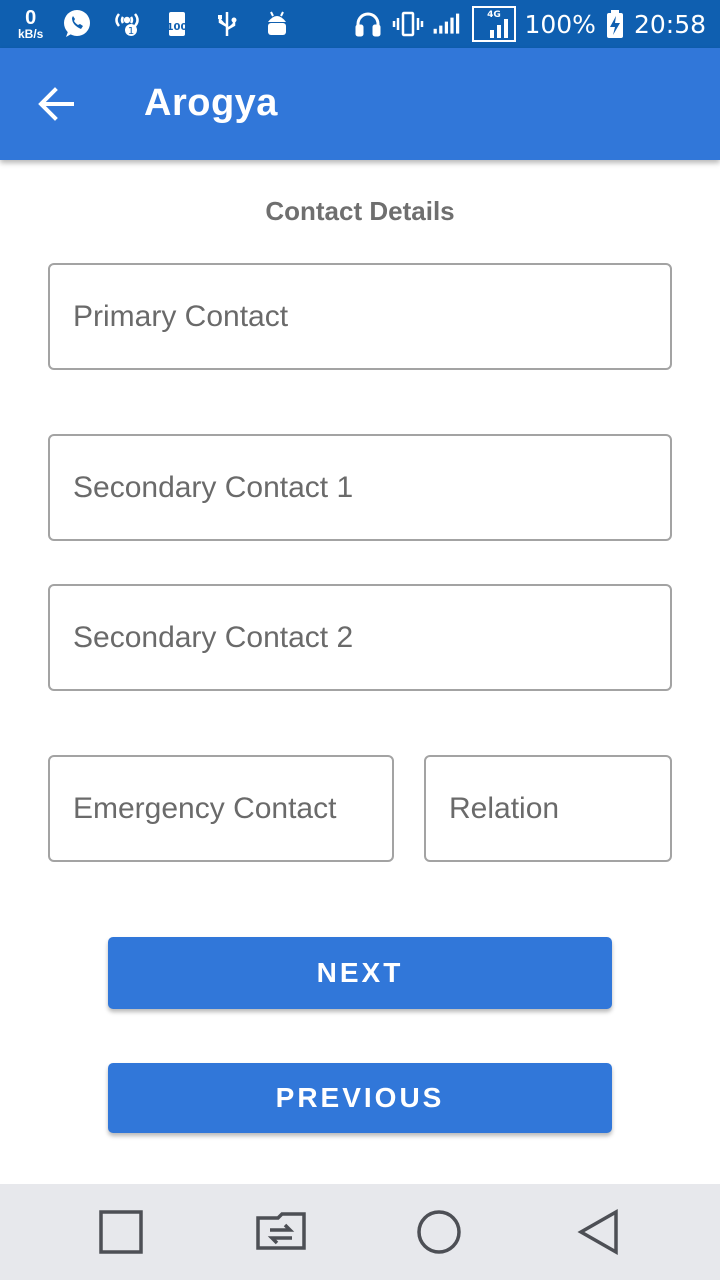  I want to click on status-time: 20:58, so click(669, 24).